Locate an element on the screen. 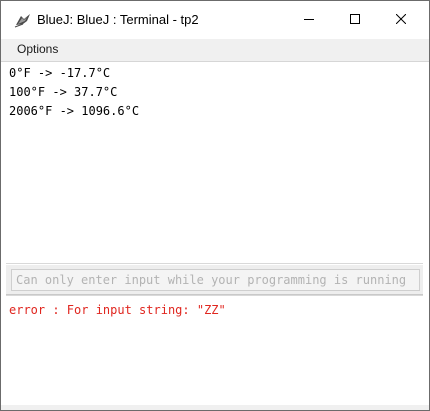 This screenshot has width=430, height=411. maximize-button is located at coordinates (355, 20).